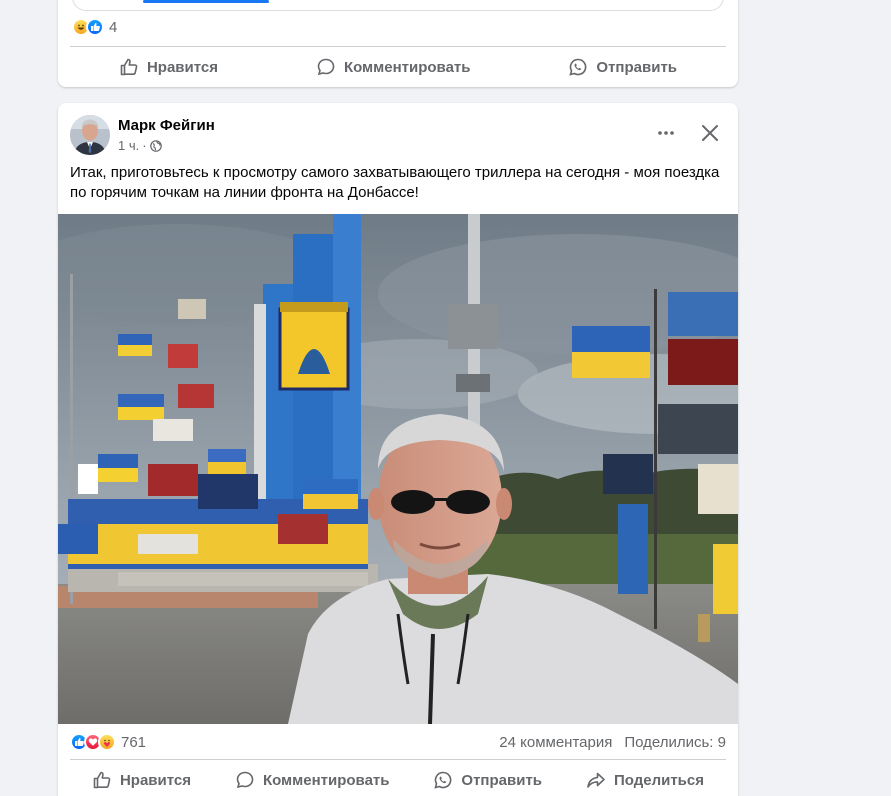  Describe the element at coordinates (675, 742) in the screenshot. I see `shares-count: Поделились: 9` at that location.